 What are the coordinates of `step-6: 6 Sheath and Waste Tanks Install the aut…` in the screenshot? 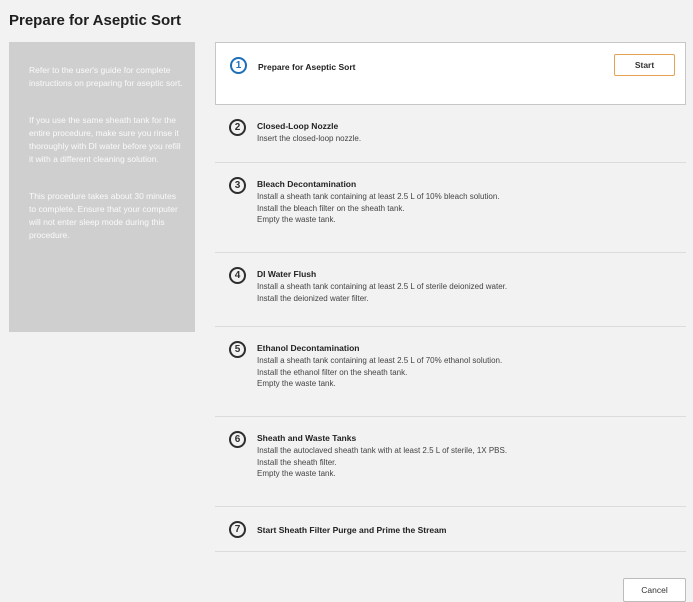 It's located at (450, 462).